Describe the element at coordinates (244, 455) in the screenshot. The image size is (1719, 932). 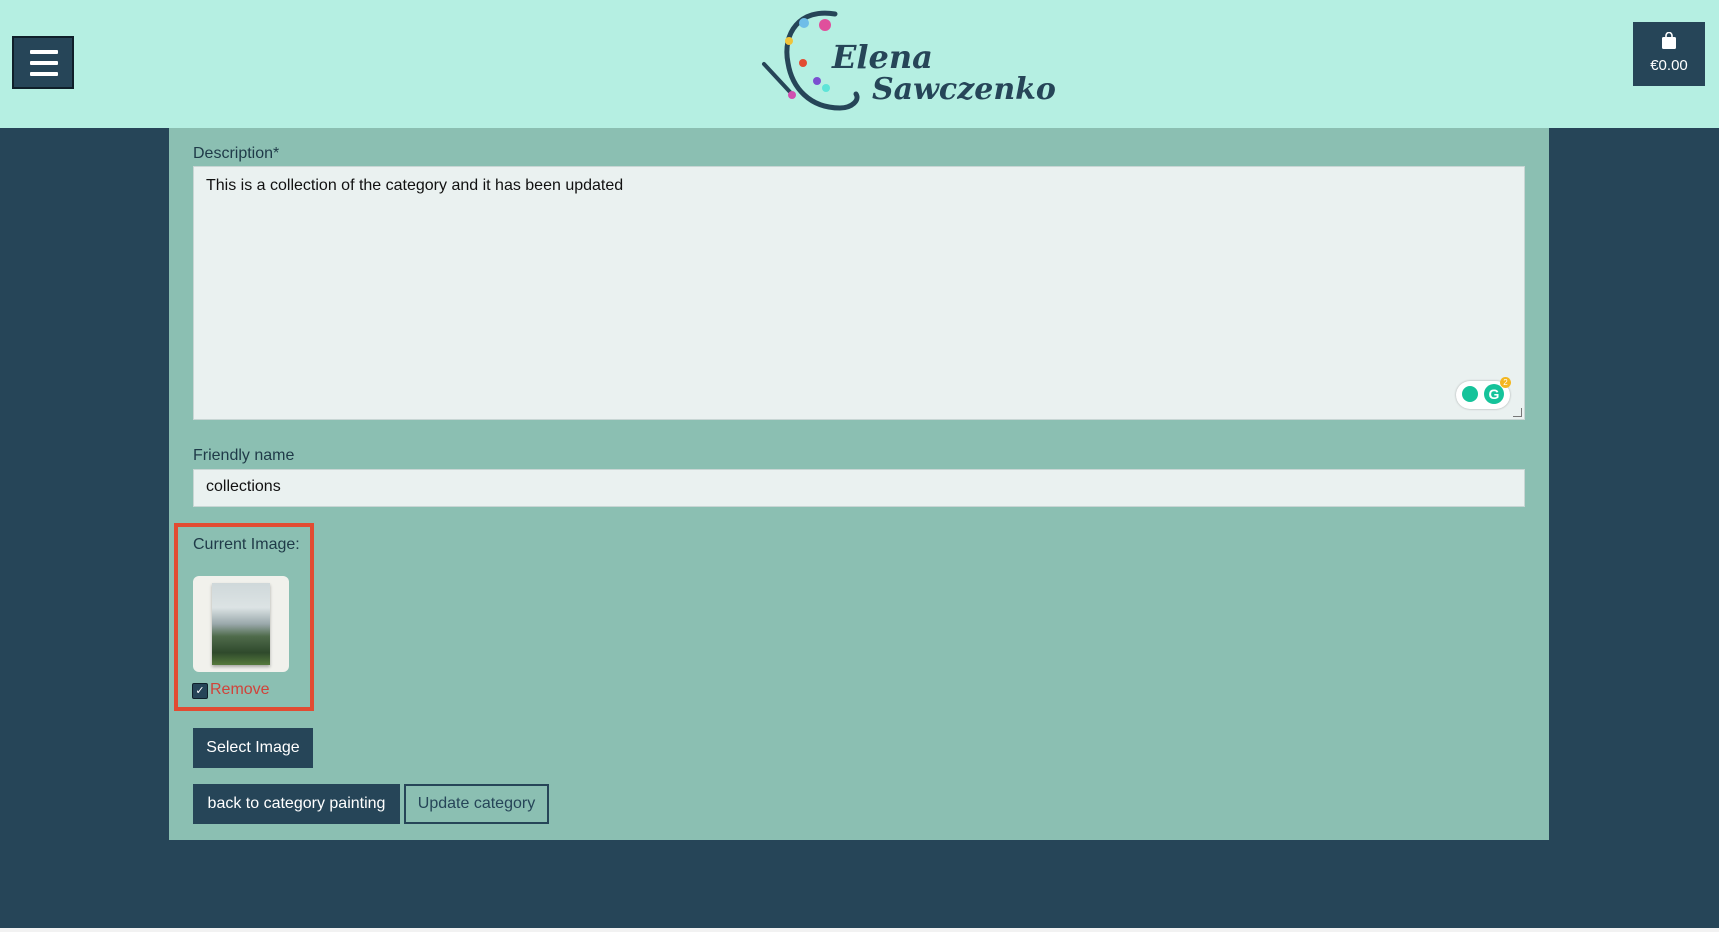
I see `friendly-name-label: Friendly name` at that location.